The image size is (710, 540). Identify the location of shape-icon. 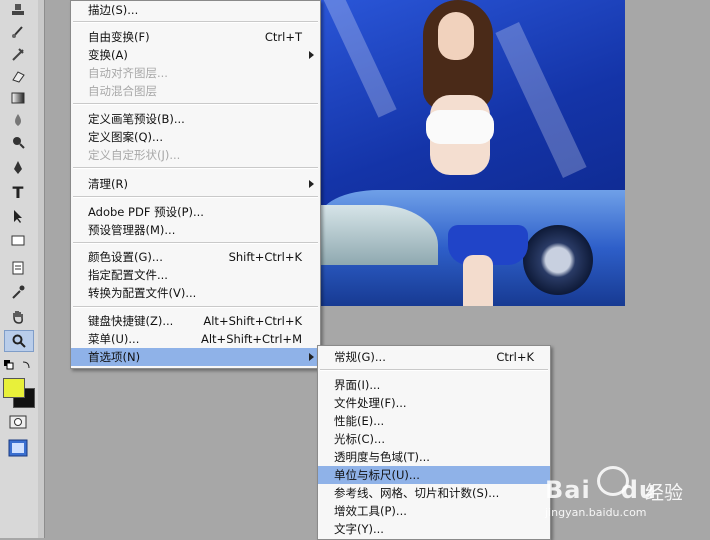
(18, 240).